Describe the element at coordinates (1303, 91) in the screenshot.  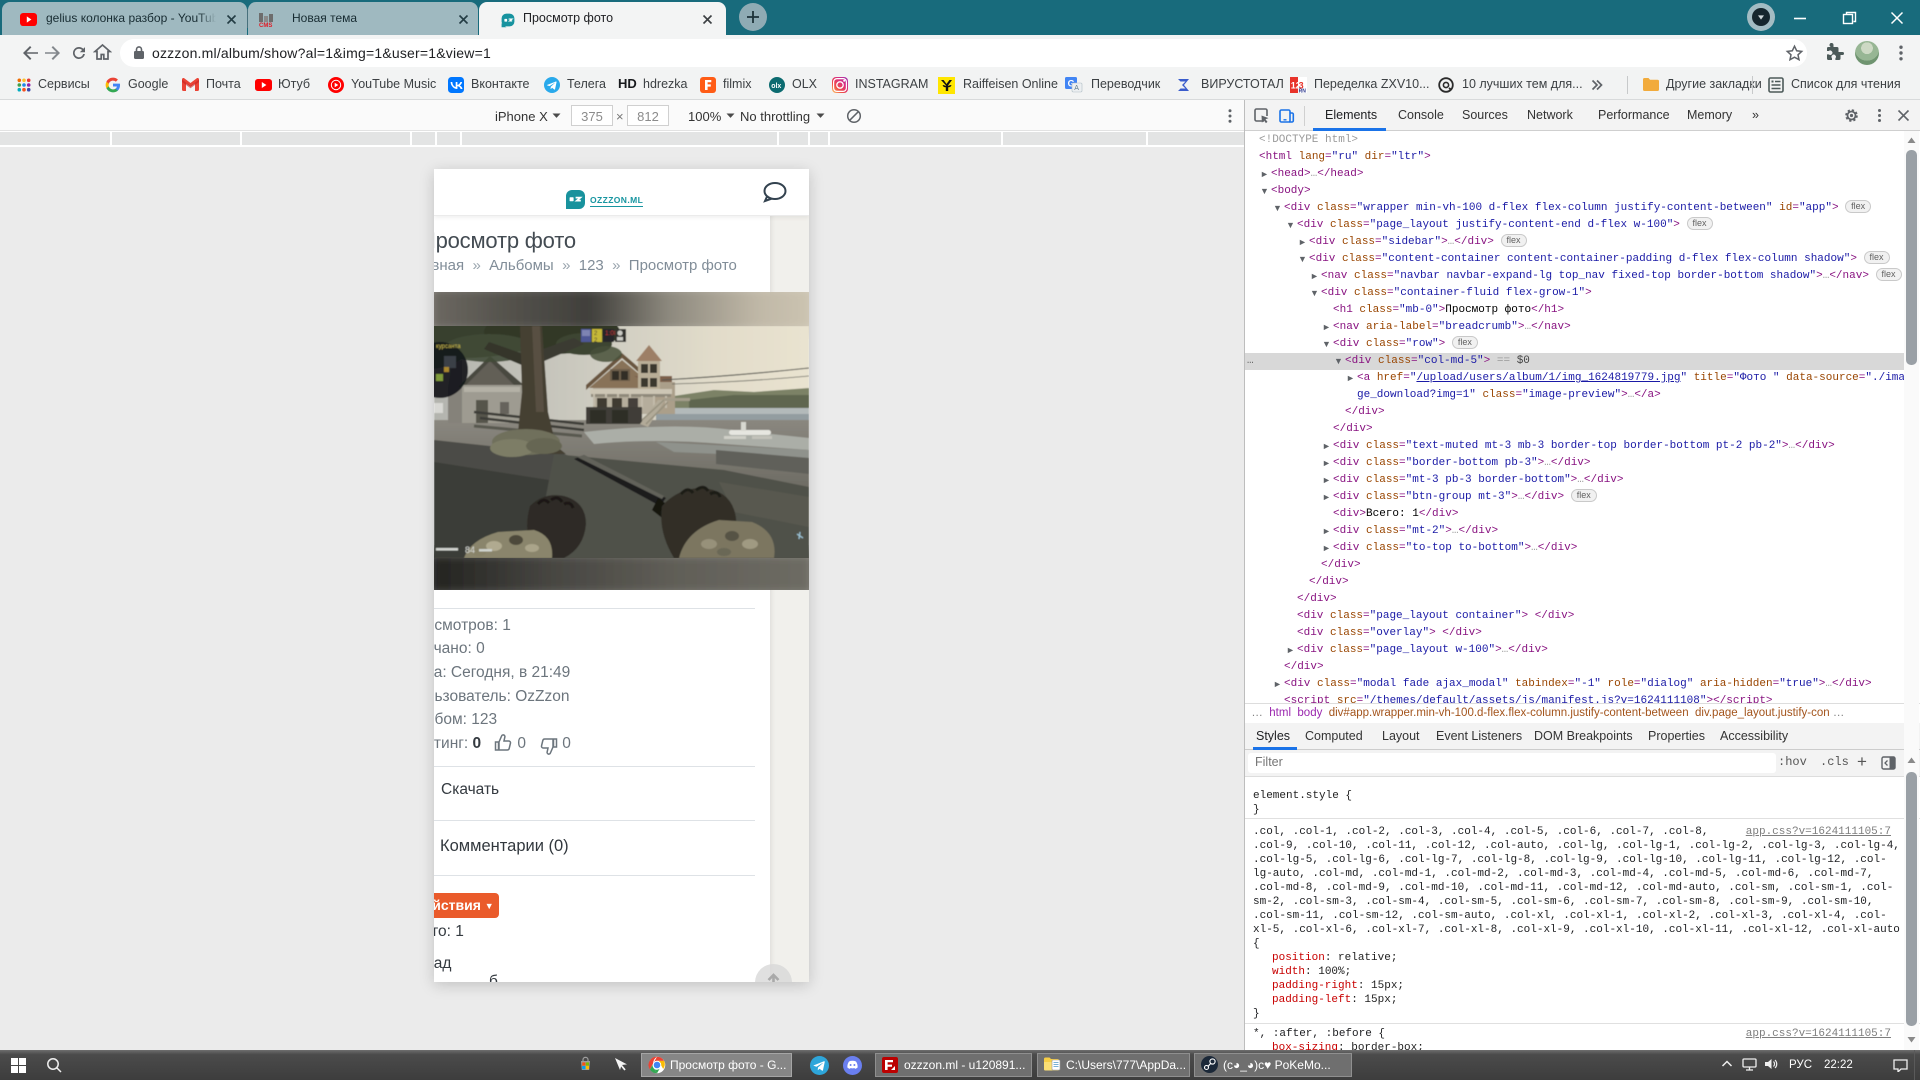
I see `svg-text: RN` at that location.